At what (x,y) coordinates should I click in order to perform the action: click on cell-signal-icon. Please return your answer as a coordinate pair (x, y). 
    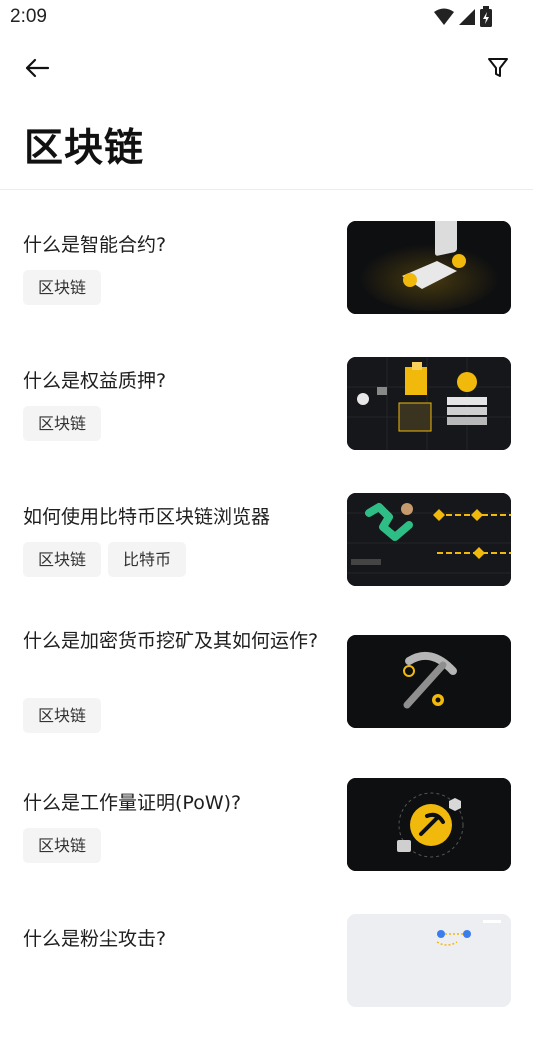
    Looking at the image, I should click on (467, 17).